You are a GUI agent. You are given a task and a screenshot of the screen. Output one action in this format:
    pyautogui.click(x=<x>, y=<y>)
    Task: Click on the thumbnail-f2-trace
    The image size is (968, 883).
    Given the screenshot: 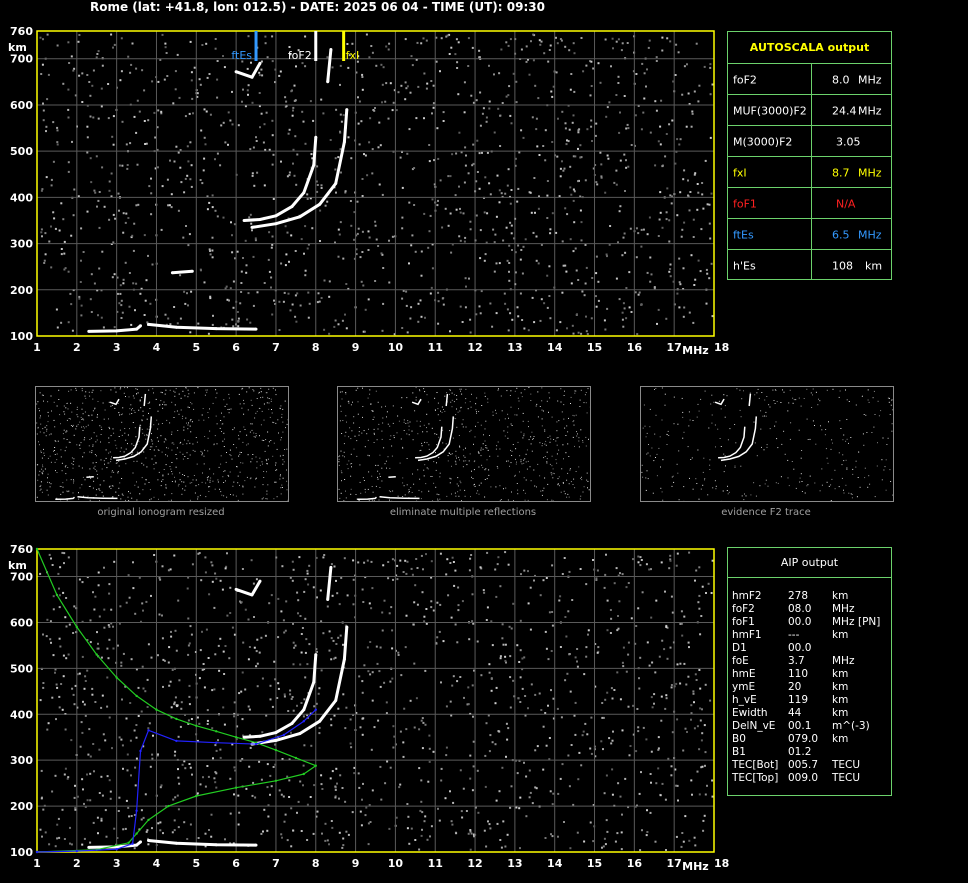 What is the action you would take?
    pyautogui.click(x=767, y=444)
    